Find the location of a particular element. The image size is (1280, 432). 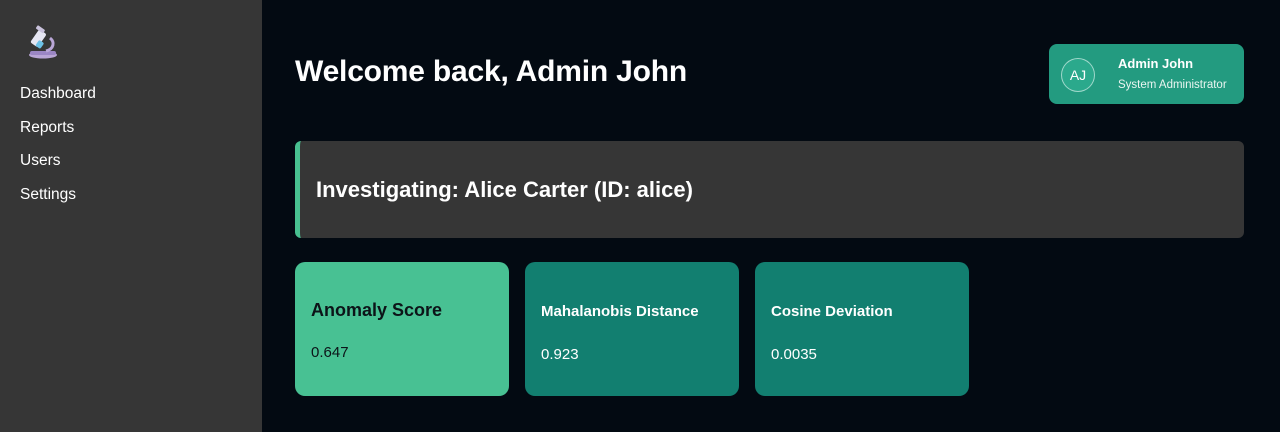

sidebar-item-users: Users is located at coordinates (58, 166).